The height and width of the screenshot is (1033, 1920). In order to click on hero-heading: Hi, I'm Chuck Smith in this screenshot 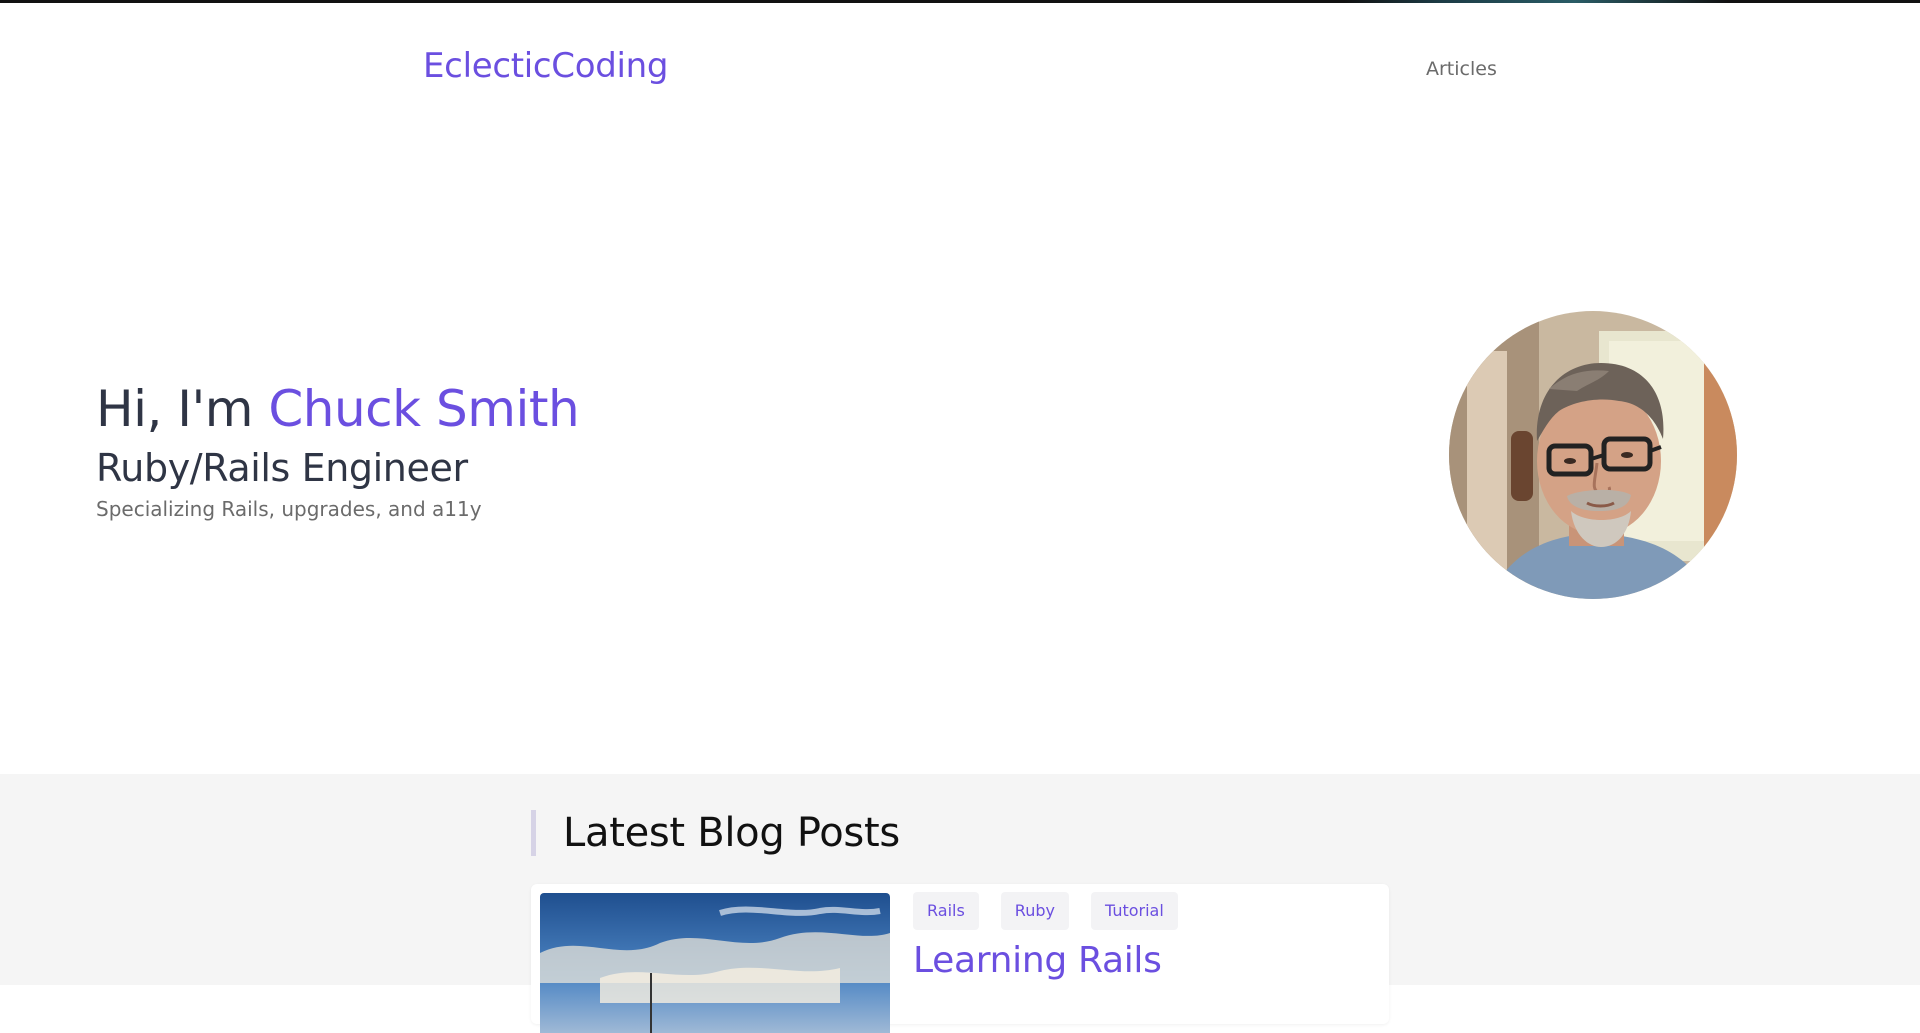, I will do `click(338, 409)`.